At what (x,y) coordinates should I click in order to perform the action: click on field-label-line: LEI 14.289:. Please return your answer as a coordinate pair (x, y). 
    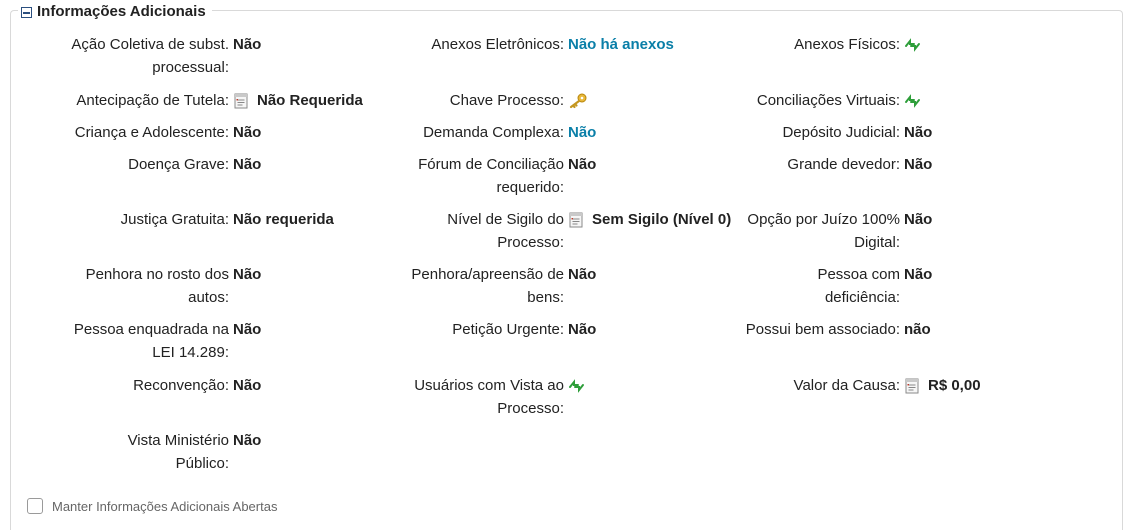
    Looking at the image, I should click on (190, 352).